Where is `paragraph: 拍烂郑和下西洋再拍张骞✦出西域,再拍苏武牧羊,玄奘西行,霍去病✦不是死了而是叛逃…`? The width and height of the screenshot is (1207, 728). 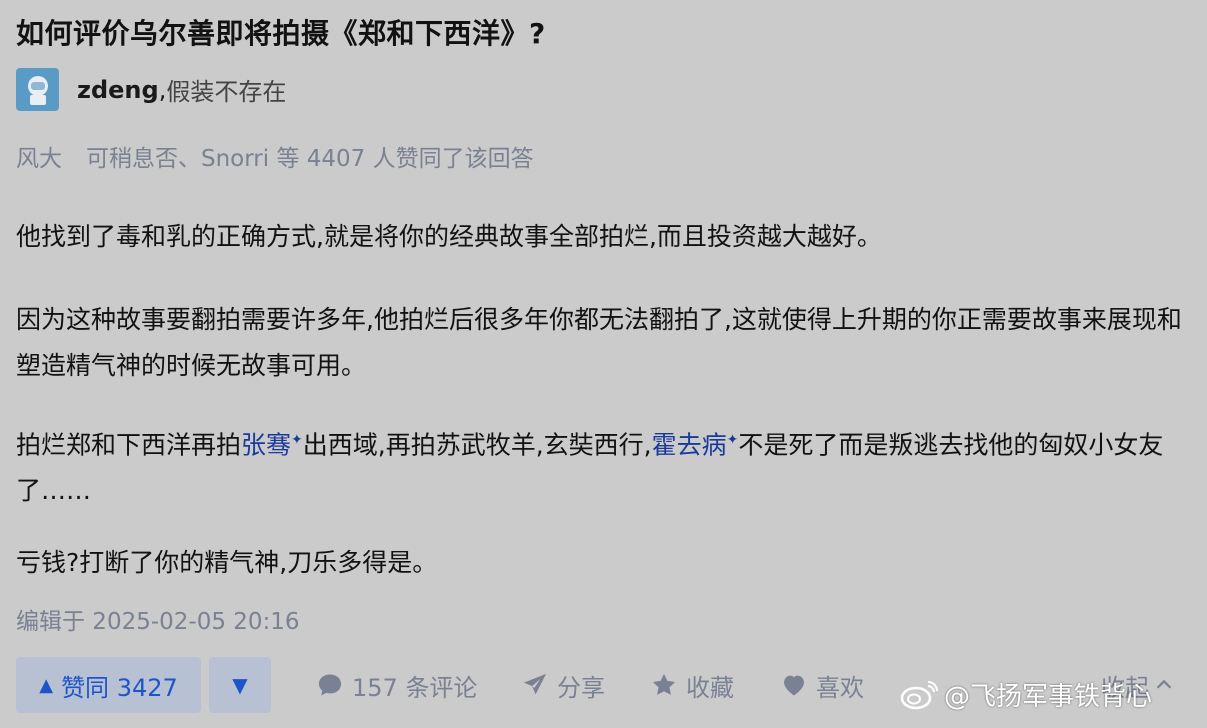
paragraph: 拍烂郑和下西洋再拍张骞✦出西域,再拍苏武牧羊,玄奘西行,霍去病✦不是死了而是叛逃… is located at coordinates (606, 465).